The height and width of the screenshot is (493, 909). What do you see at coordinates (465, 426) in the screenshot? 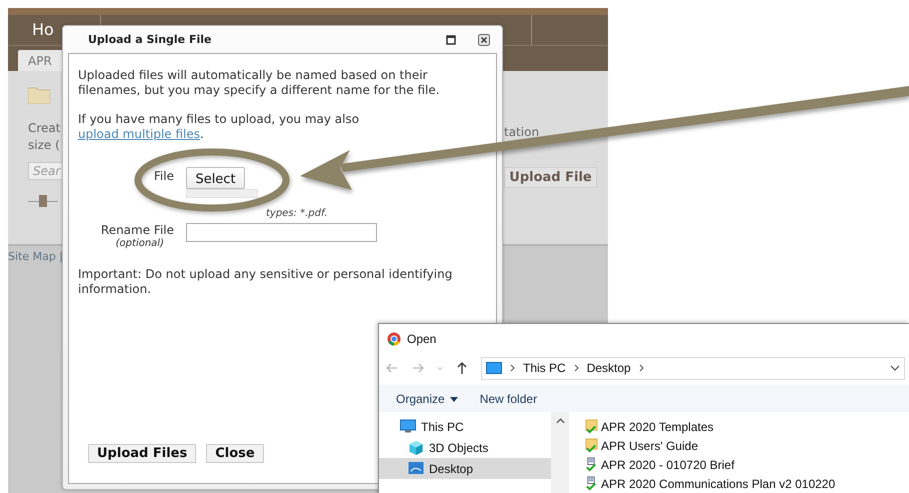
I see `nav-item: This PC` at bounding box center [465, 426].